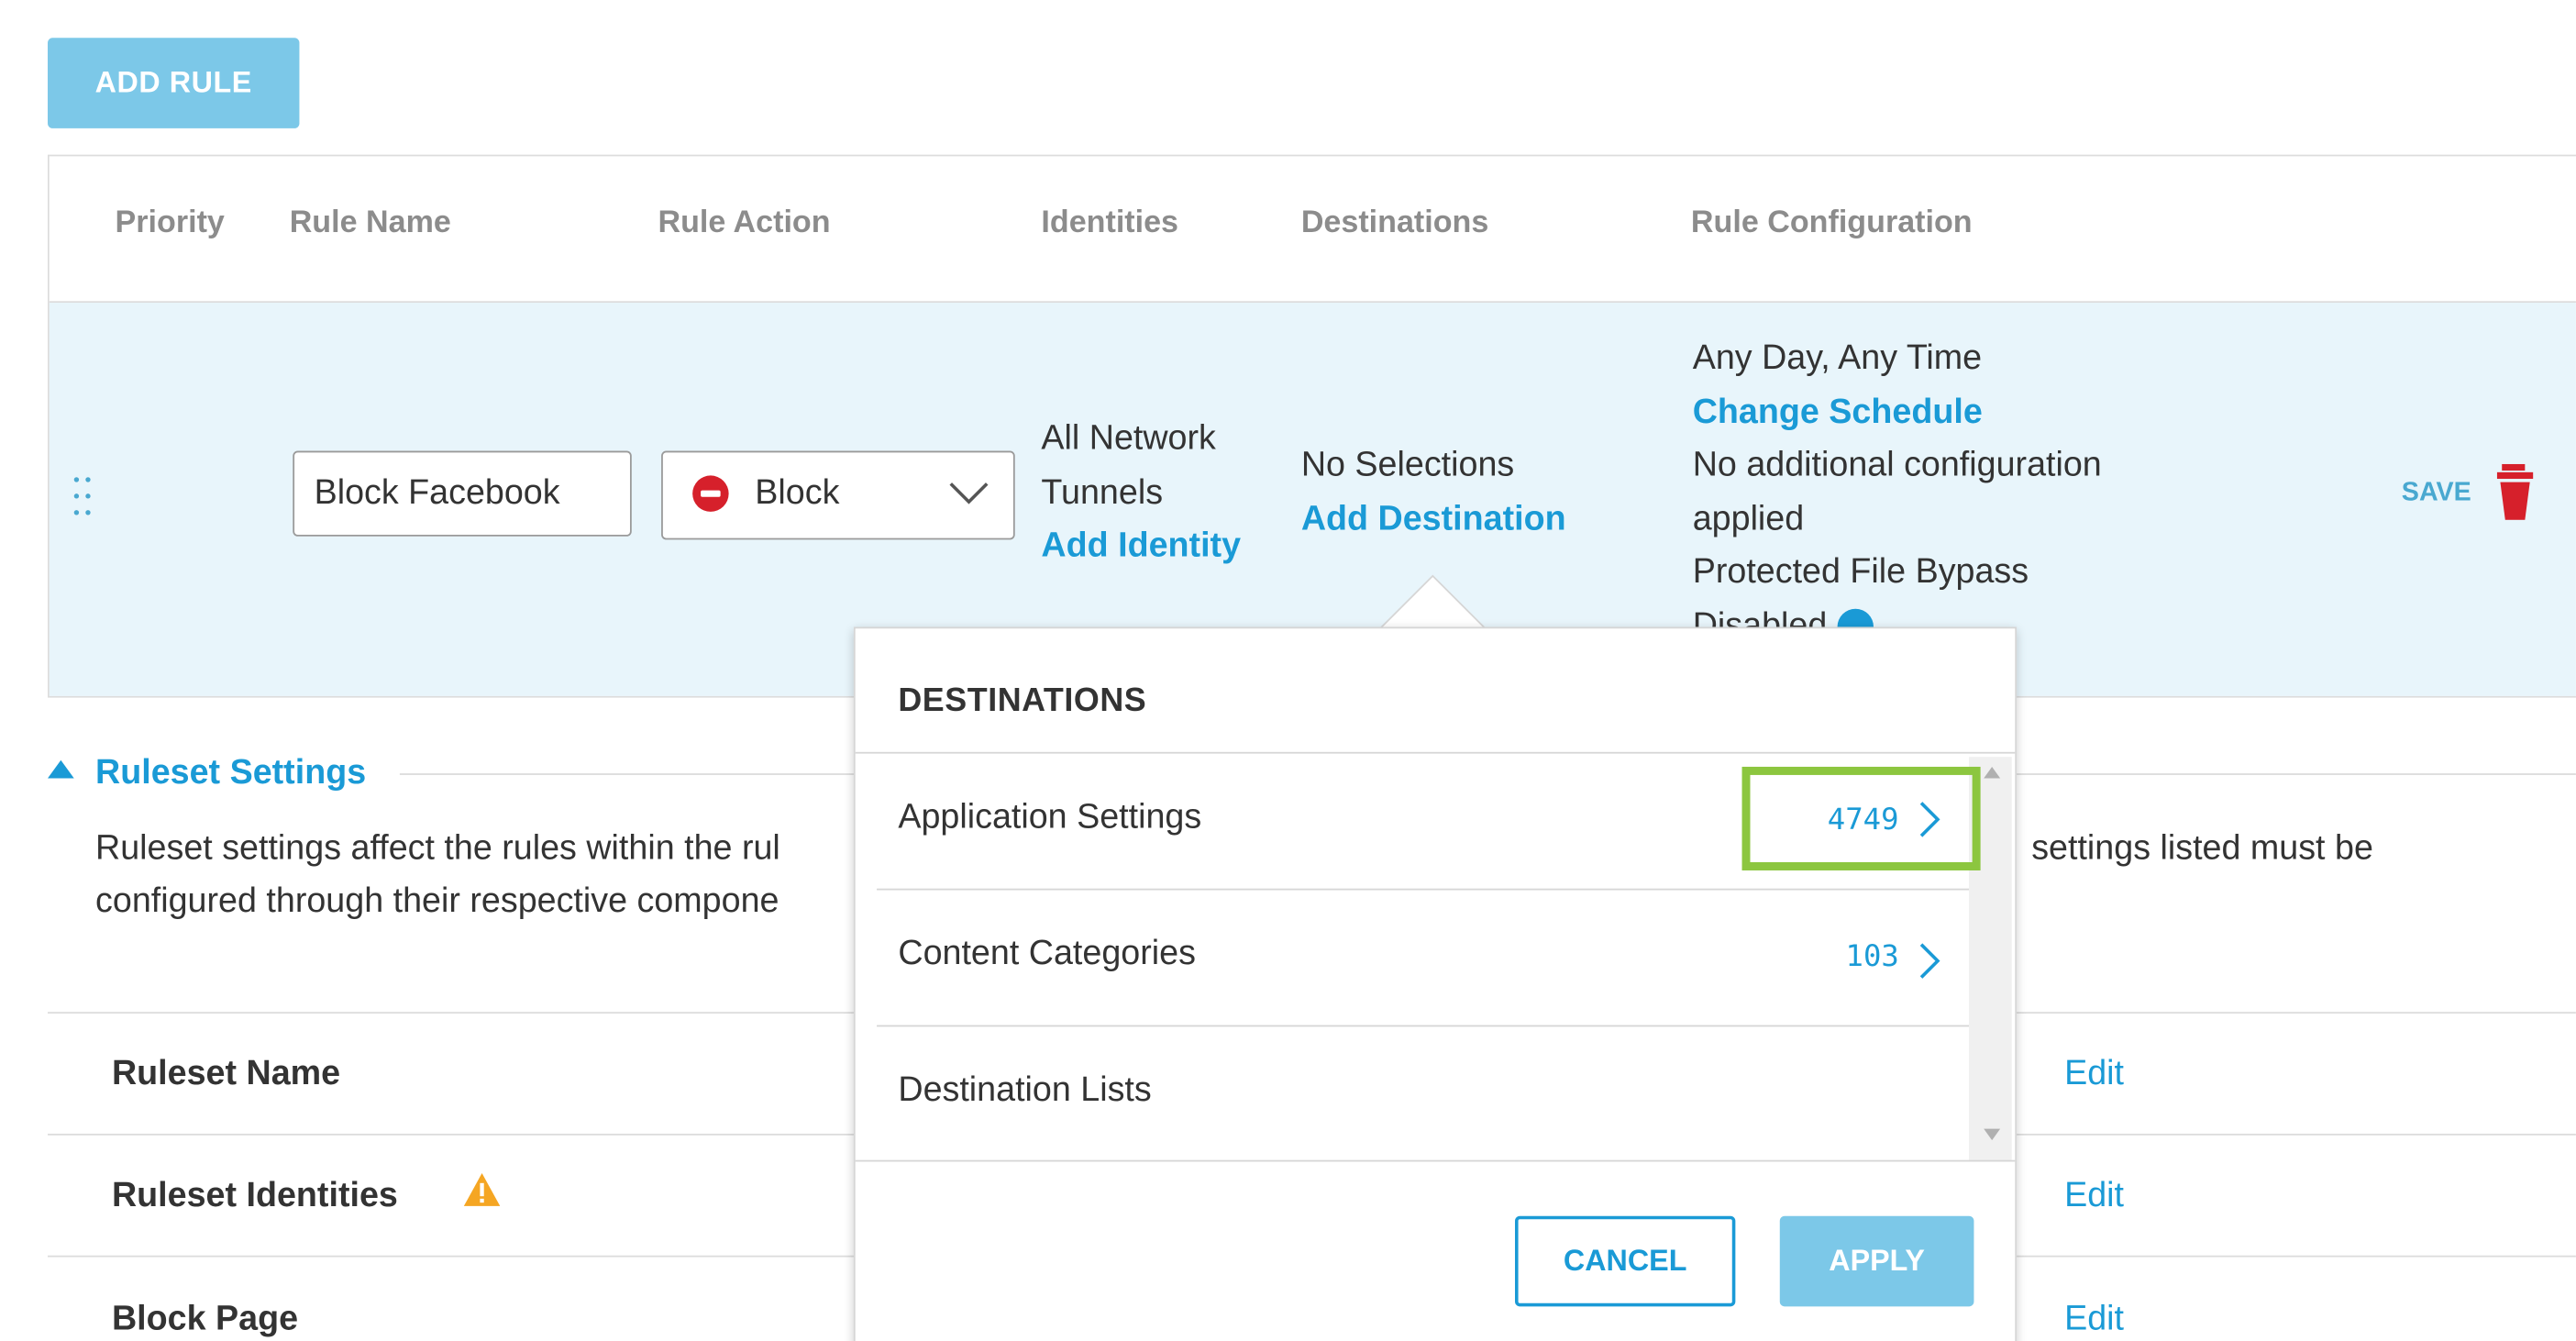 Image resolution: width=2576 pixels, height=1341 pixels. I want to click on add-identity-link: Add Identity, so click(1141, 547).